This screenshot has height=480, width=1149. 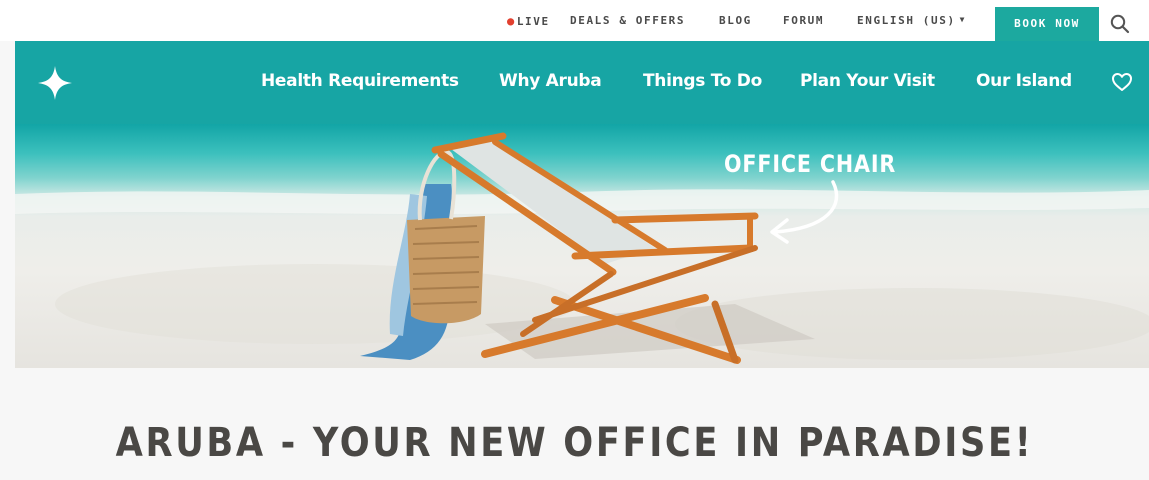 I want to click on live-link: ●LIVE, so click(x=528, y=20).